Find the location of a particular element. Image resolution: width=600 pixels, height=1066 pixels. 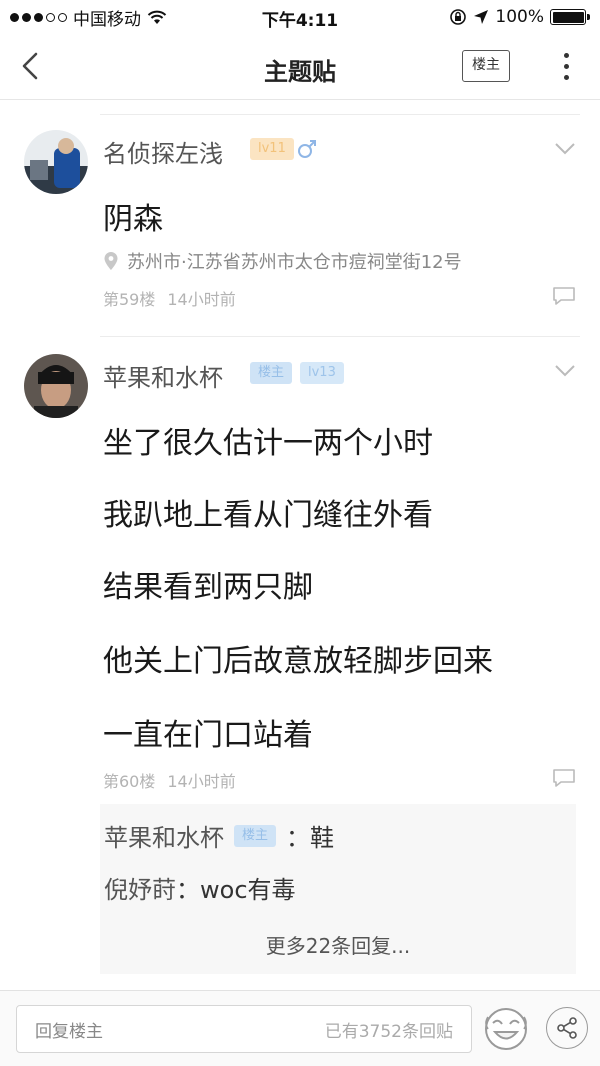

post-meta: 第60楼 14小时前 is located at coordinates (169, 780).